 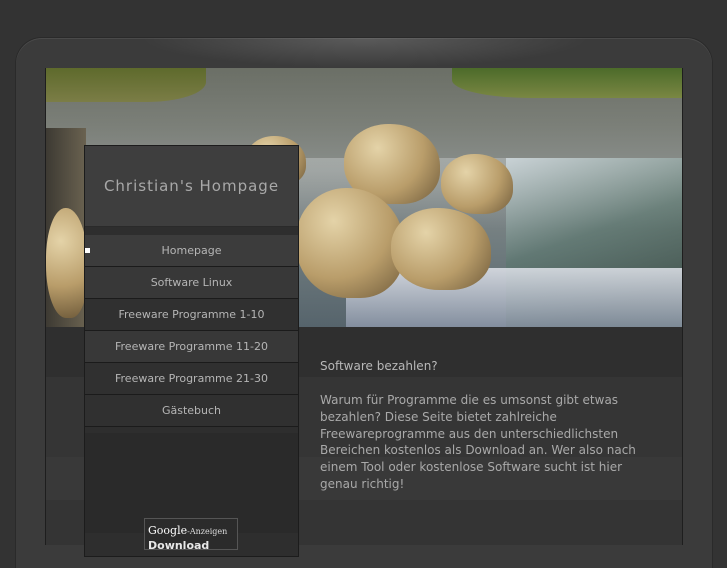 I want to click on nav-item-label: Freeware Programme 11-20, so click(x=191, y=346).